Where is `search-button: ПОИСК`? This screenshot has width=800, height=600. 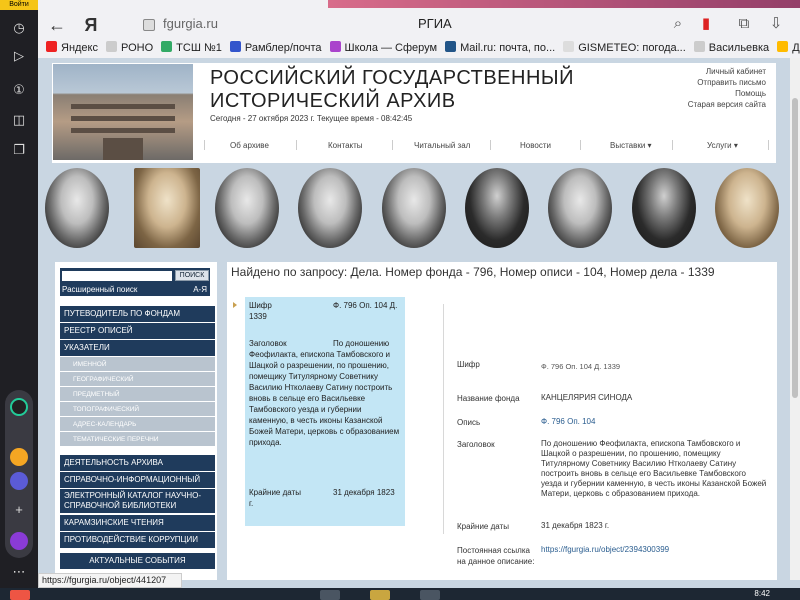
search-button: ПОИСК is located at coordinates (192, 275).